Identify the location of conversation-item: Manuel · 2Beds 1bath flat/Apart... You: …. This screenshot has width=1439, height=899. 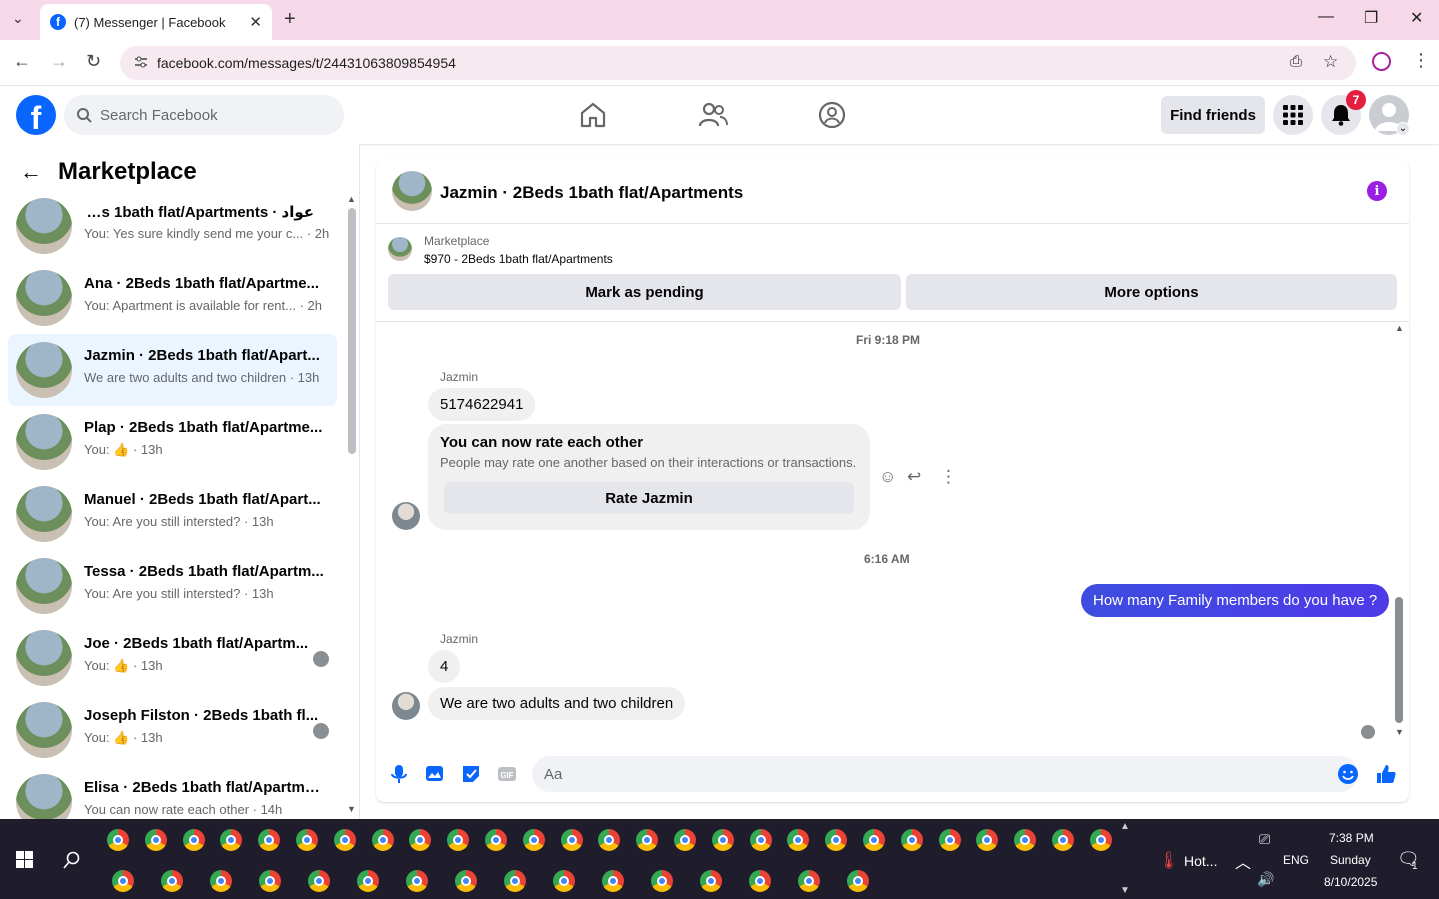
(172, 514).